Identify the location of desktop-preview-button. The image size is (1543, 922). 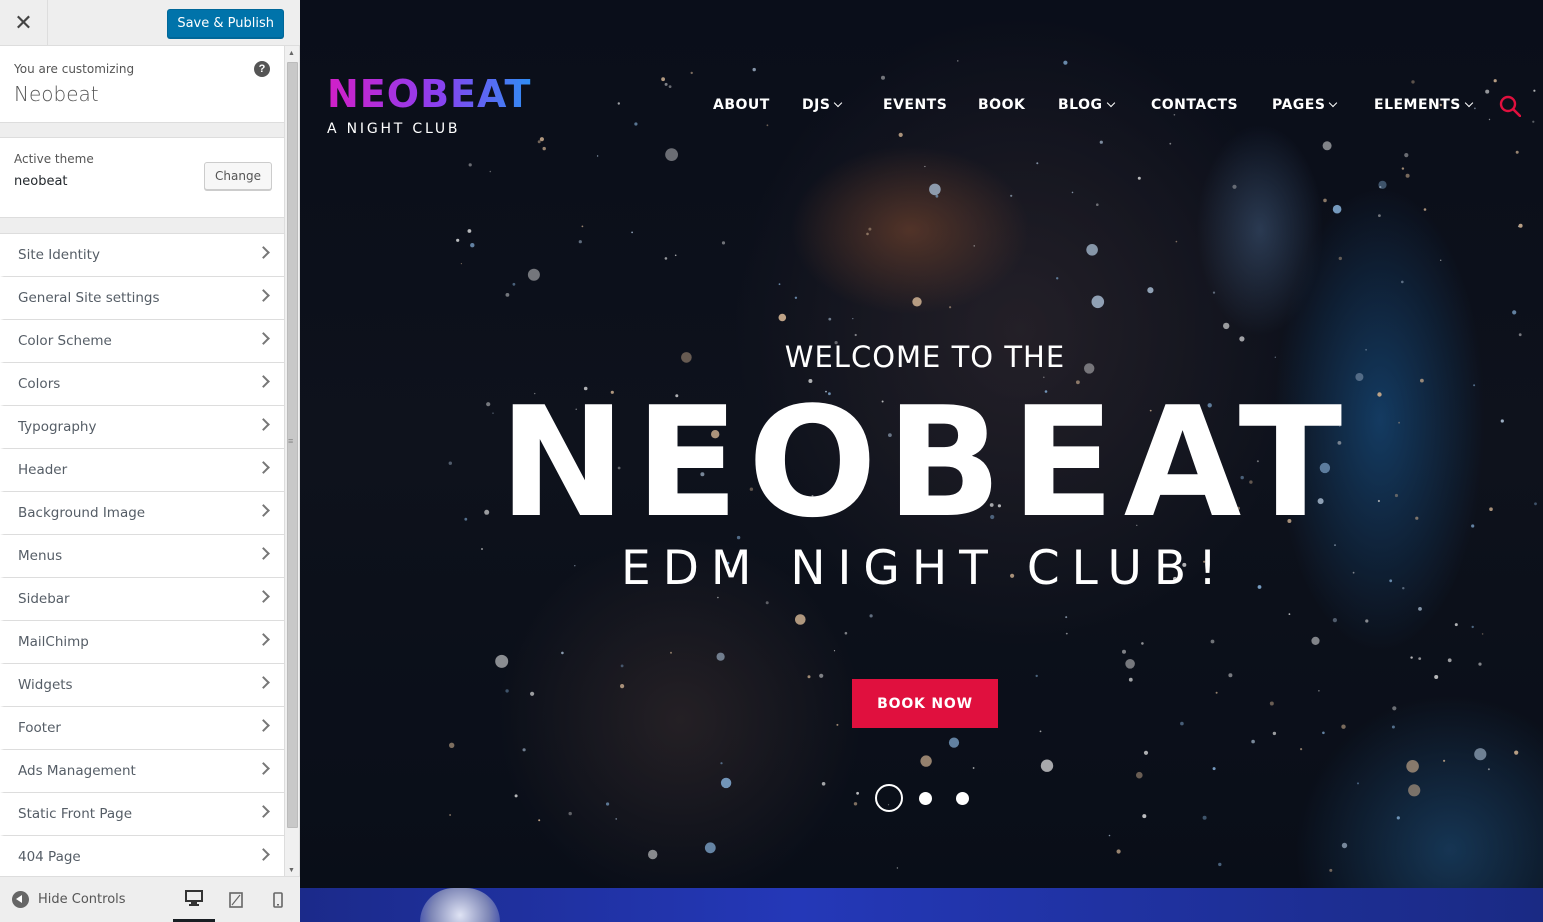
(194, 899).